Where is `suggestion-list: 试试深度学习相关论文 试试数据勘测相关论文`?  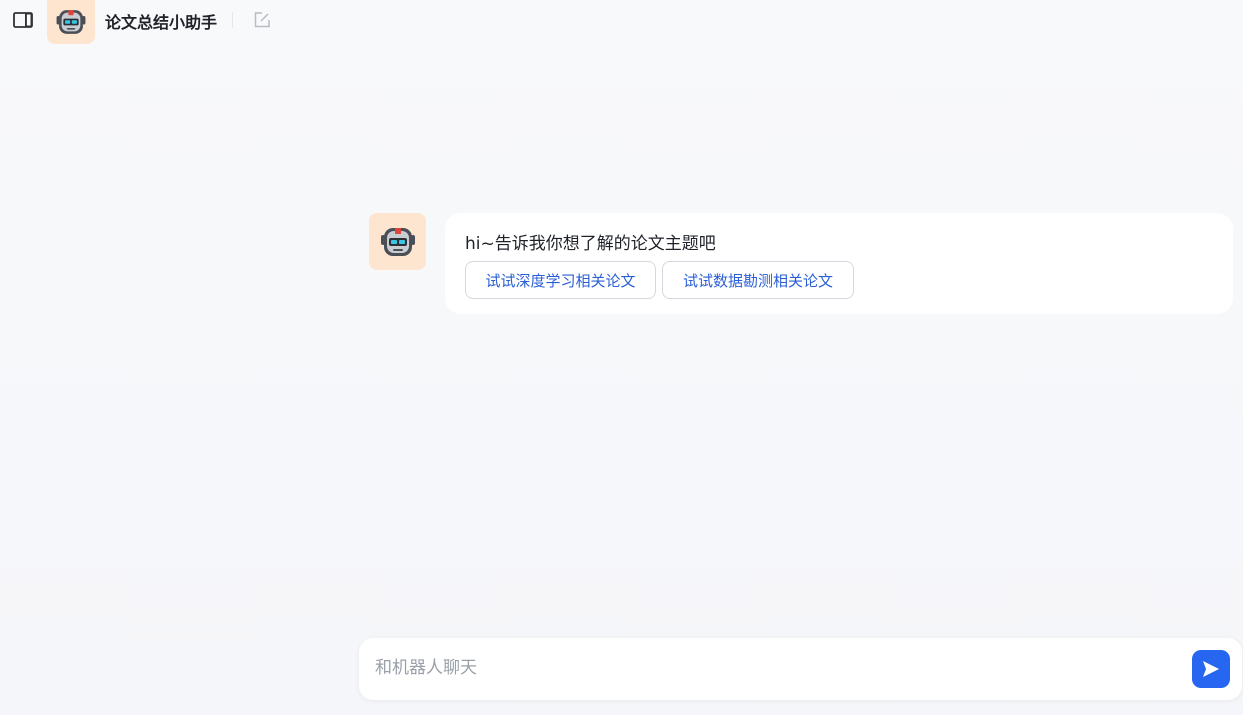
suggestion-list: 试试深度学习相关论文 试试数据勘测相关论文 is located at coordinates (659, 280).